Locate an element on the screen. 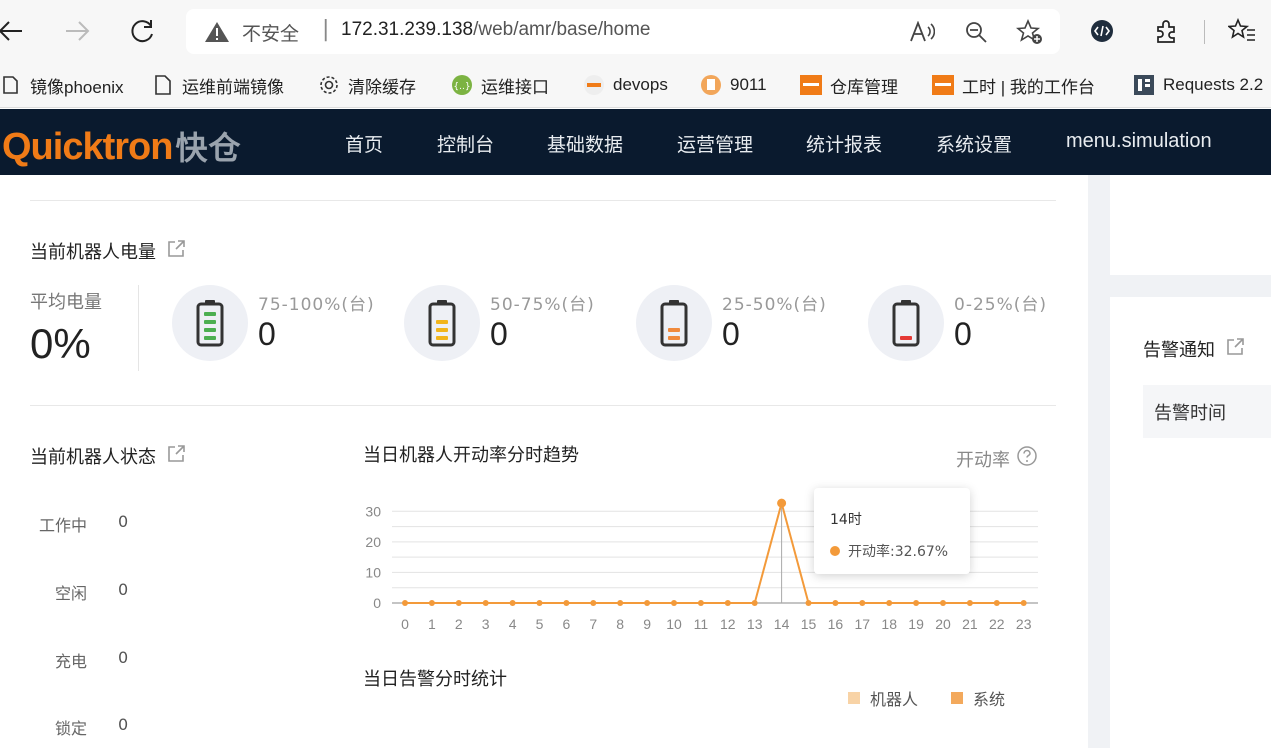 Image resolution: width=1271 pixels, height=748 pixels. tooltip-title: 14时 is located at coordinates (846, 520).